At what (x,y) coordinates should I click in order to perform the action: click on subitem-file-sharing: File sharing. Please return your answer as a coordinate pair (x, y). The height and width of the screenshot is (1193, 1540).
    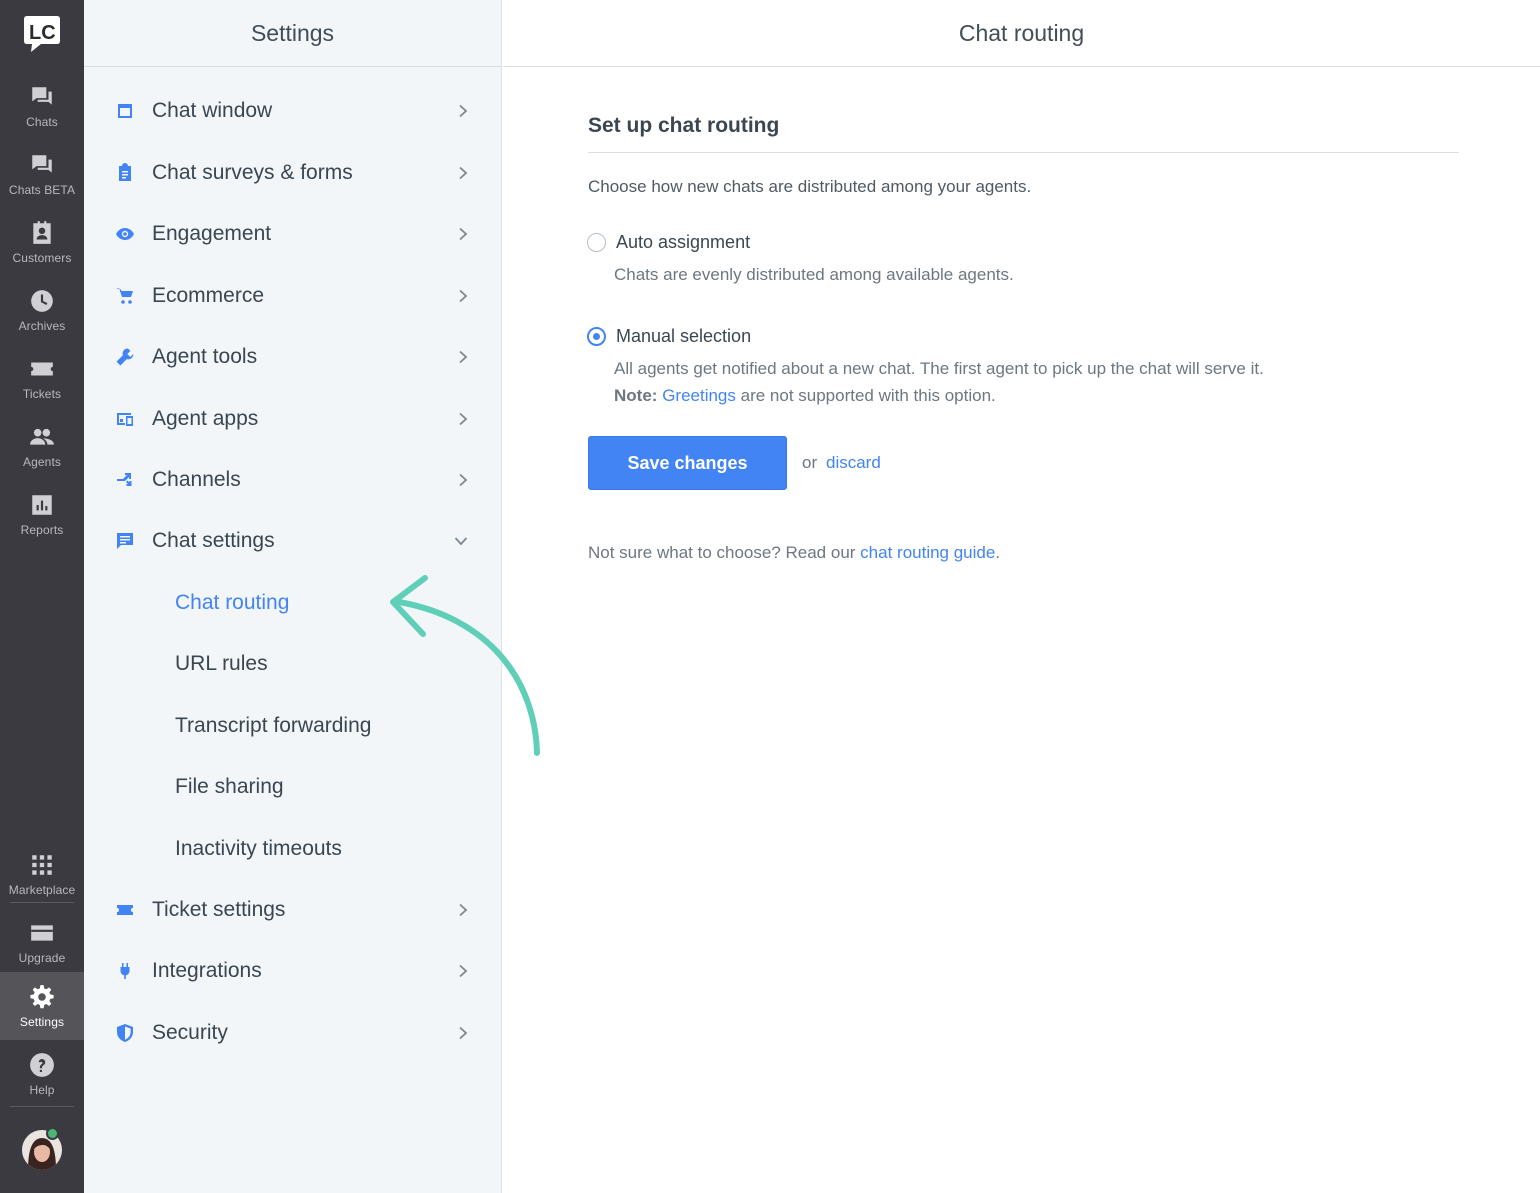
    Looking at the image, I should click on (293, 787).